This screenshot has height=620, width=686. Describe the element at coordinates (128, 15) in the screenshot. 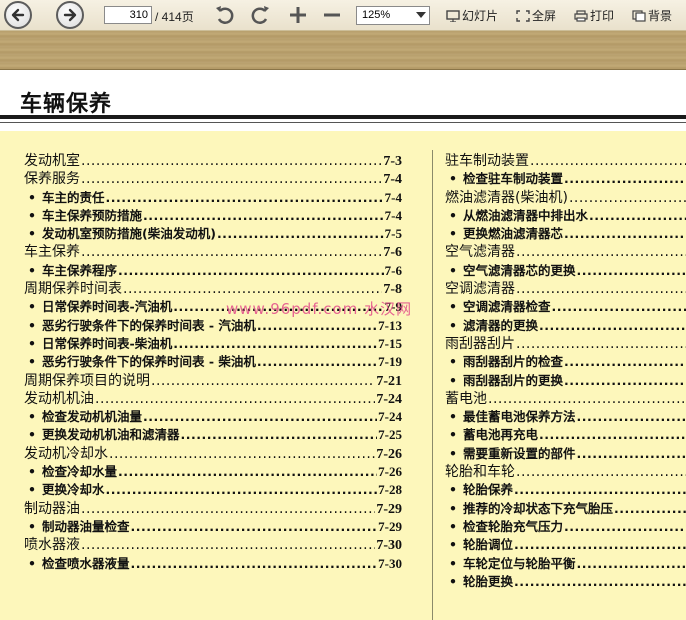

I see `page-number-input: 310` at that location.